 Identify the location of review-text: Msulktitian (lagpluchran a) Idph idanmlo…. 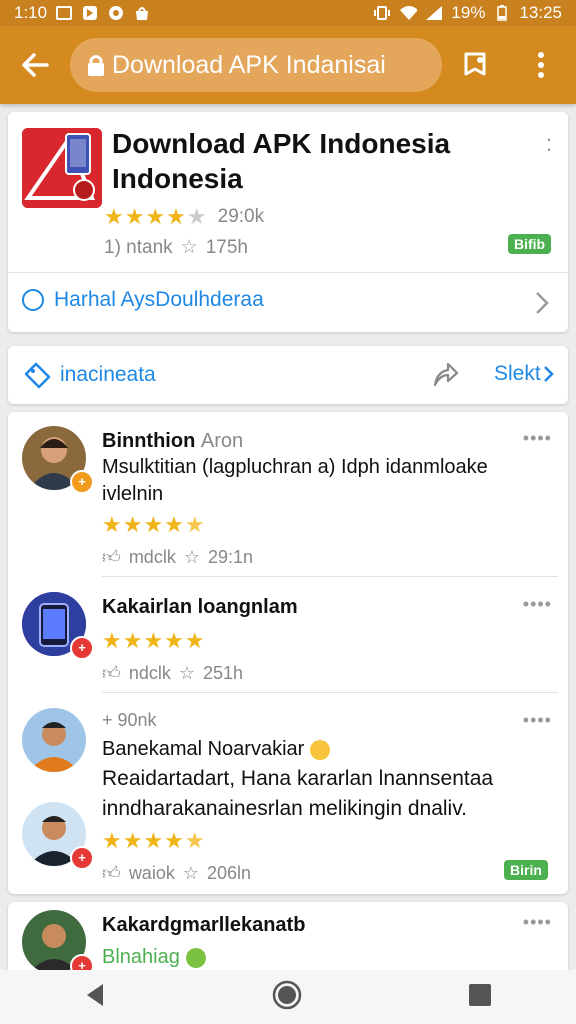
(295, 480).